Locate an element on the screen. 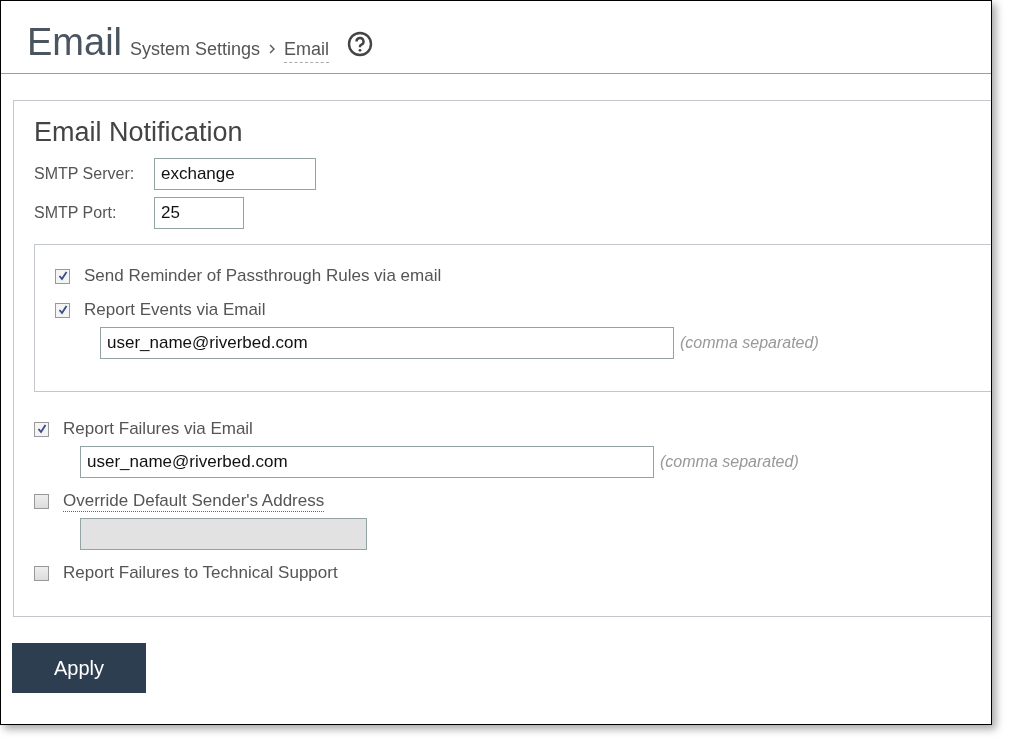 This screenshot has height=743, width=1010. page-title: Email is located at coordinates (75, 42).